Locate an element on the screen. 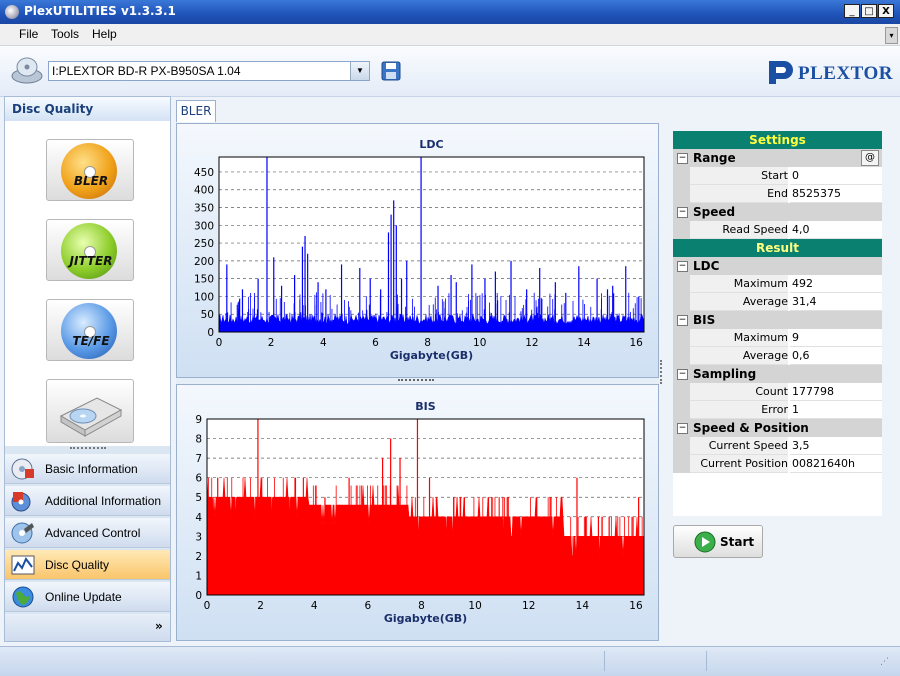 Image resolution: width=900 pixels, height=676 pixels. drive-select: I:PLEXTOR BD-R PX-B950SA 1.04 ▼ is located at coordinates (209, 71).